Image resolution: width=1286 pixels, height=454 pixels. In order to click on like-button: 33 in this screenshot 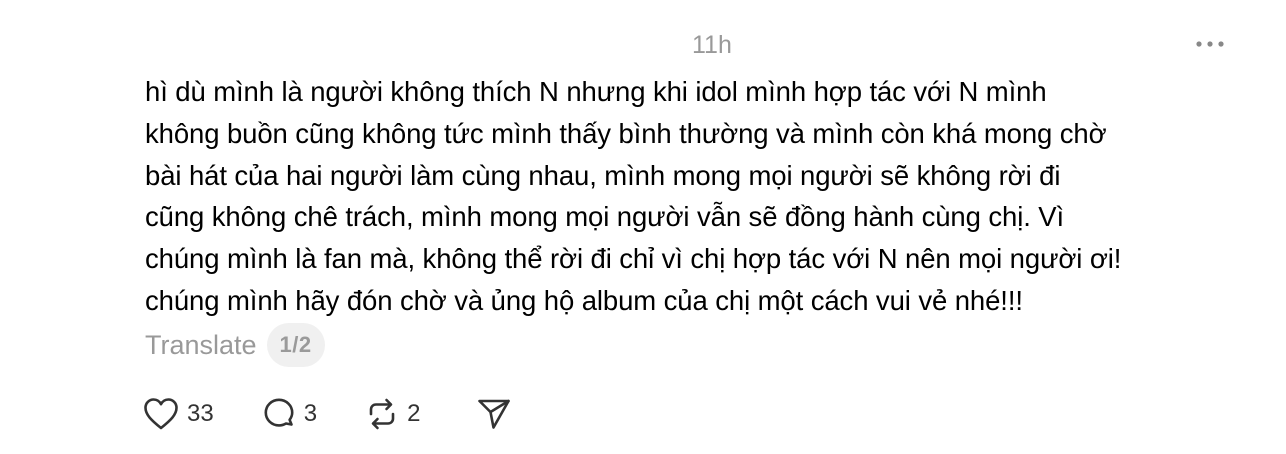, I will do `click(178, 414)`.